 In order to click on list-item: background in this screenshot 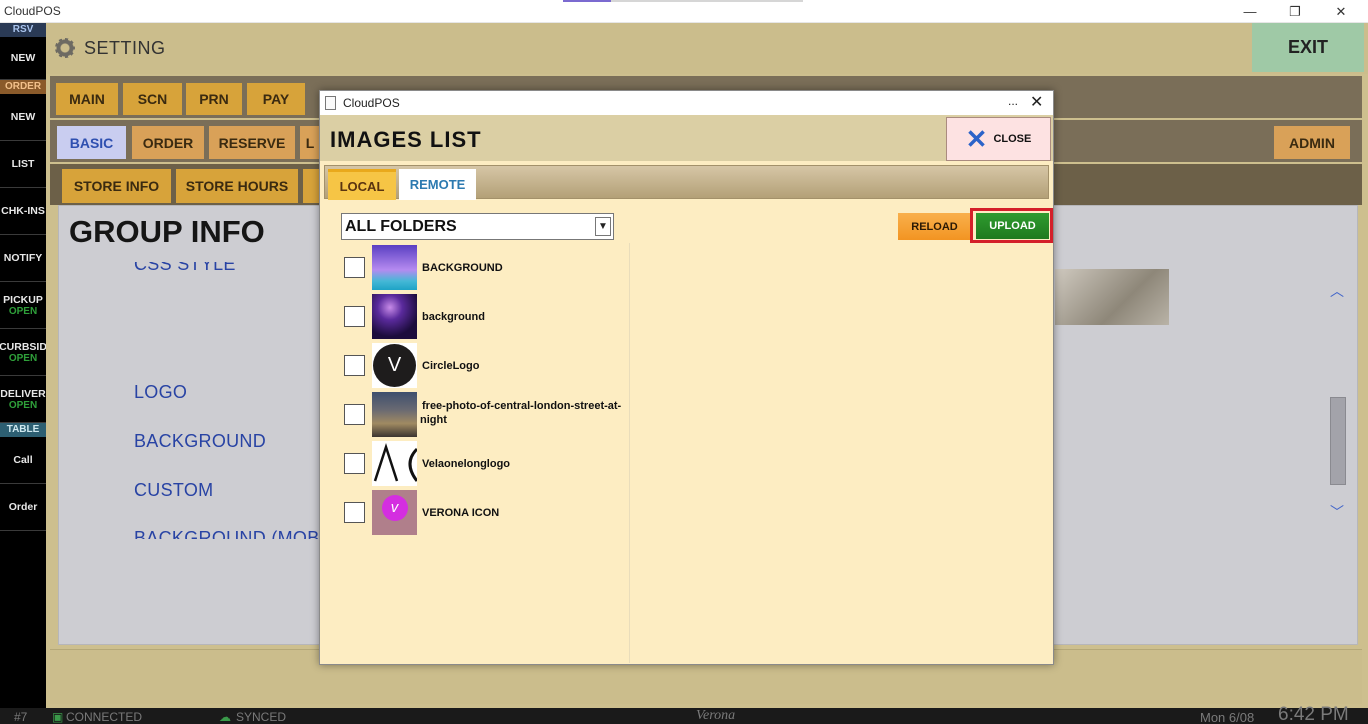, I will do `click(486, 317)`.